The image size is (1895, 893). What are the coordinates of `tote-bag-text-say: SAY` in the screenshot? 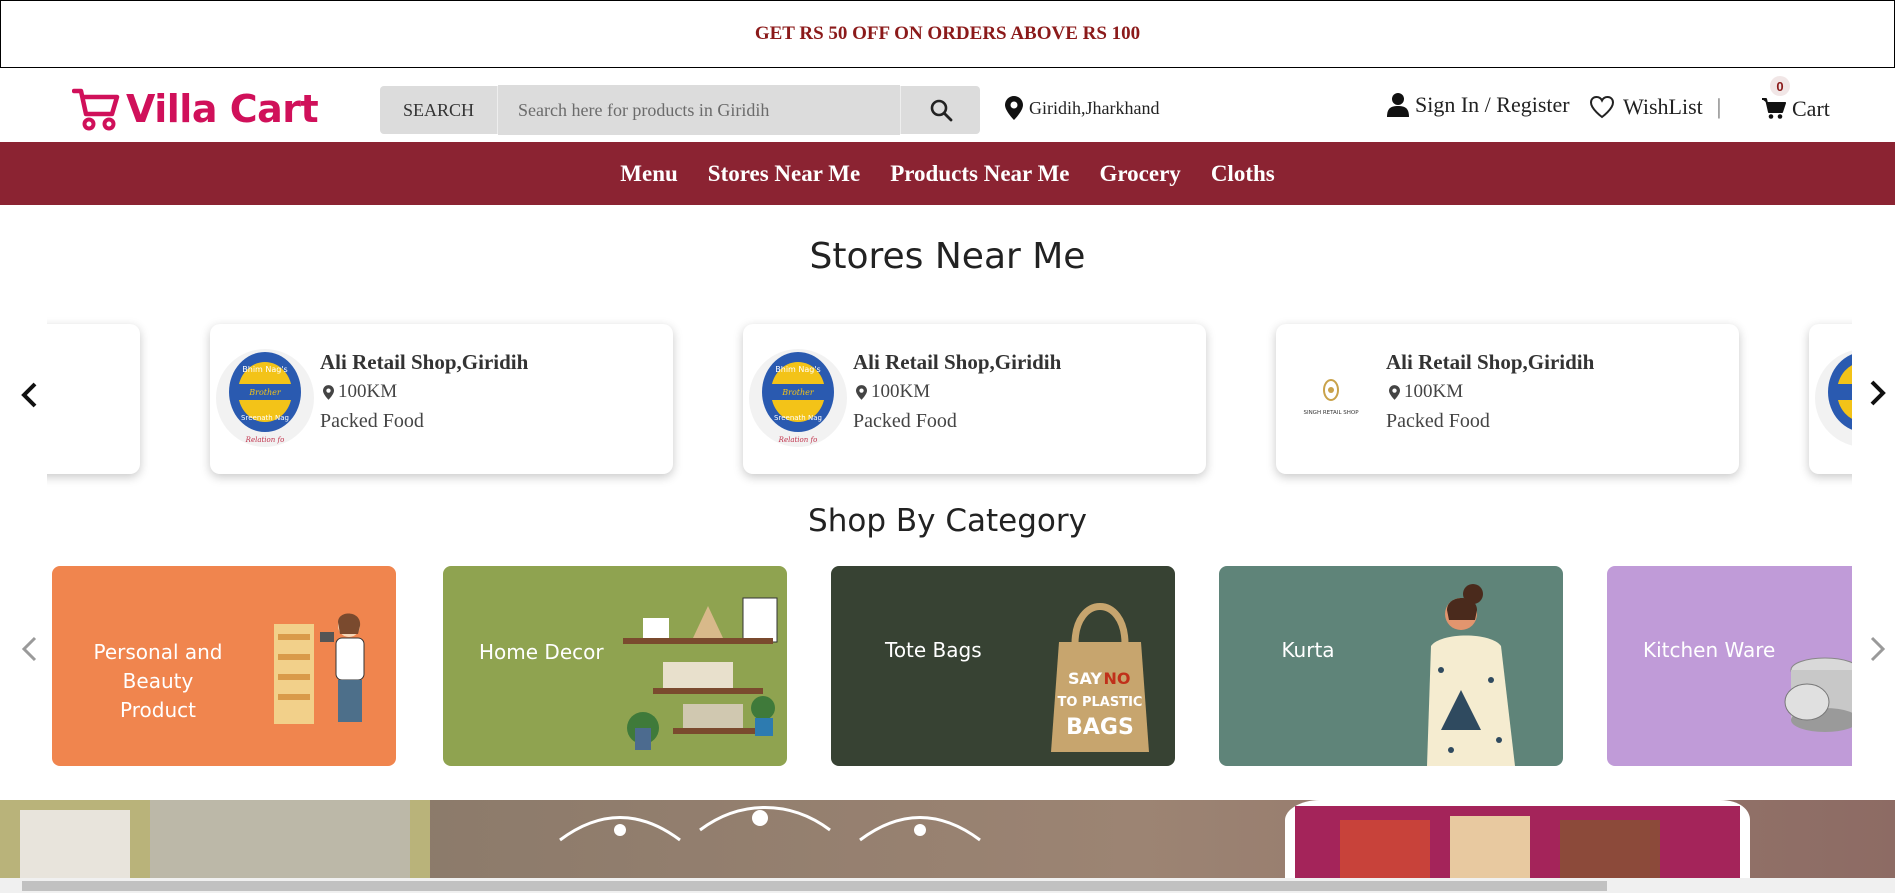 It's located at (1085, 678).